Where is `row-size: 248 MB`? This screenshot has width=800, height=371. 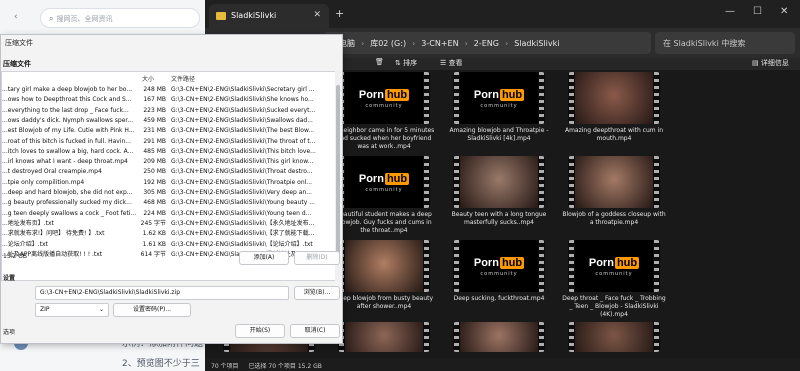
row-size: 248 MB is located at coordinates (154, 89).